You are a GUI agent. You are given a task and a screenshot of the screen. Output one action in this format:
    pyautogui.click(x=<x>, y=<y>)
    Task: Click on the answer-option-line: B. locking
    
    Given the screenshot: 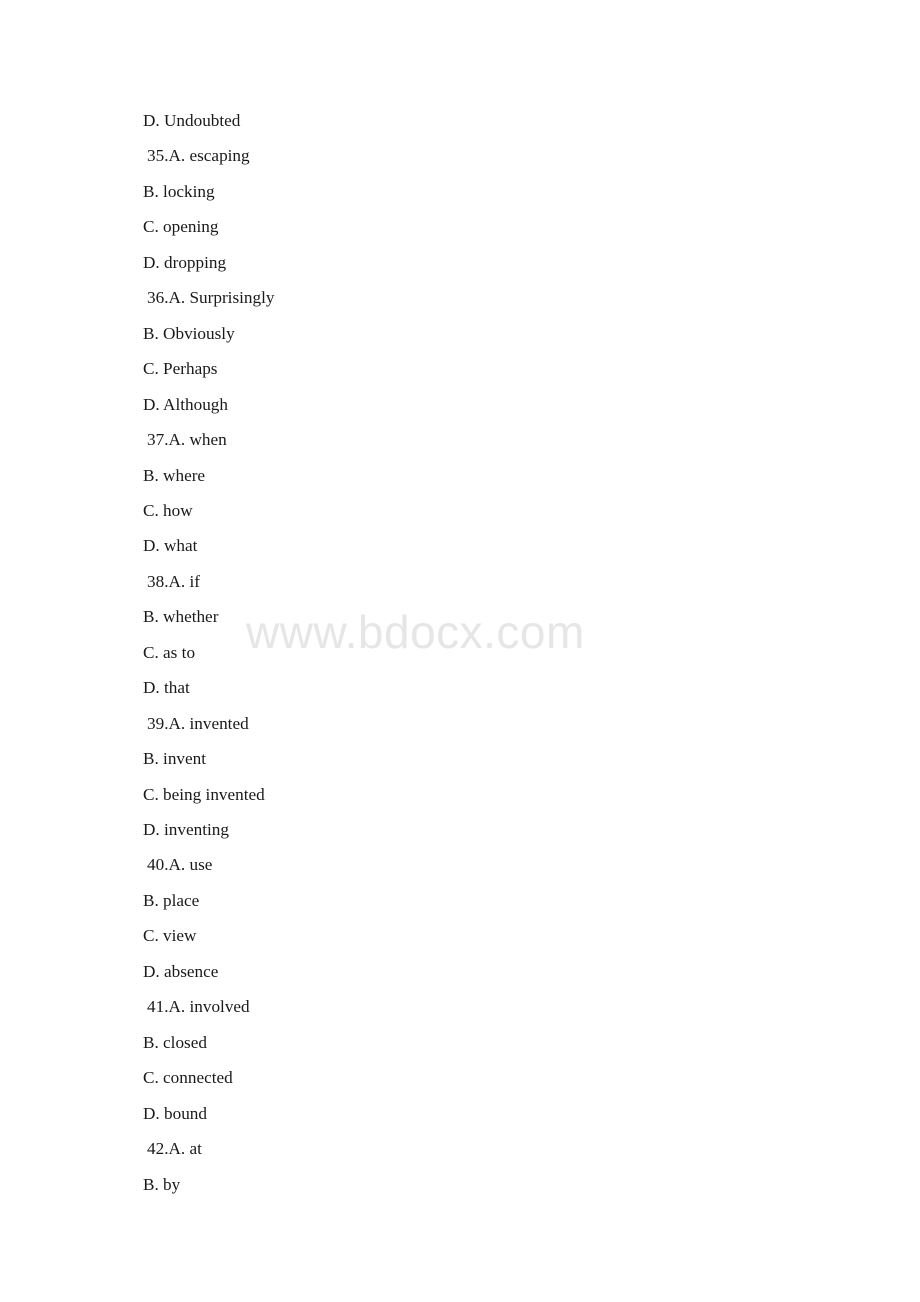 What is the action you would take?
    pyautogui.click(x=179, y=191)
    